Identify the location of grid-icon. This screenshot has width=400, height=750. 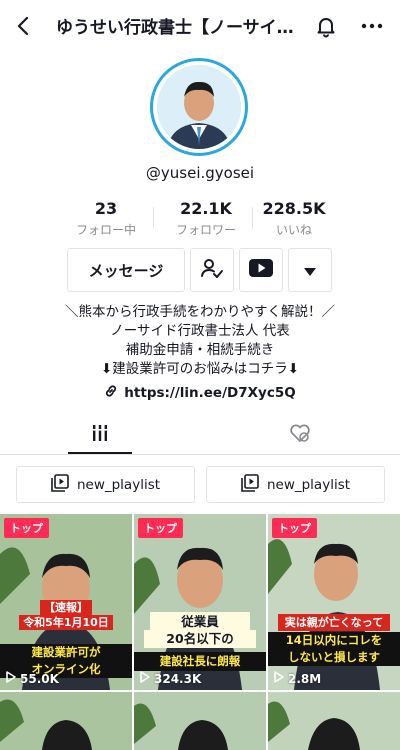
(100, 435).